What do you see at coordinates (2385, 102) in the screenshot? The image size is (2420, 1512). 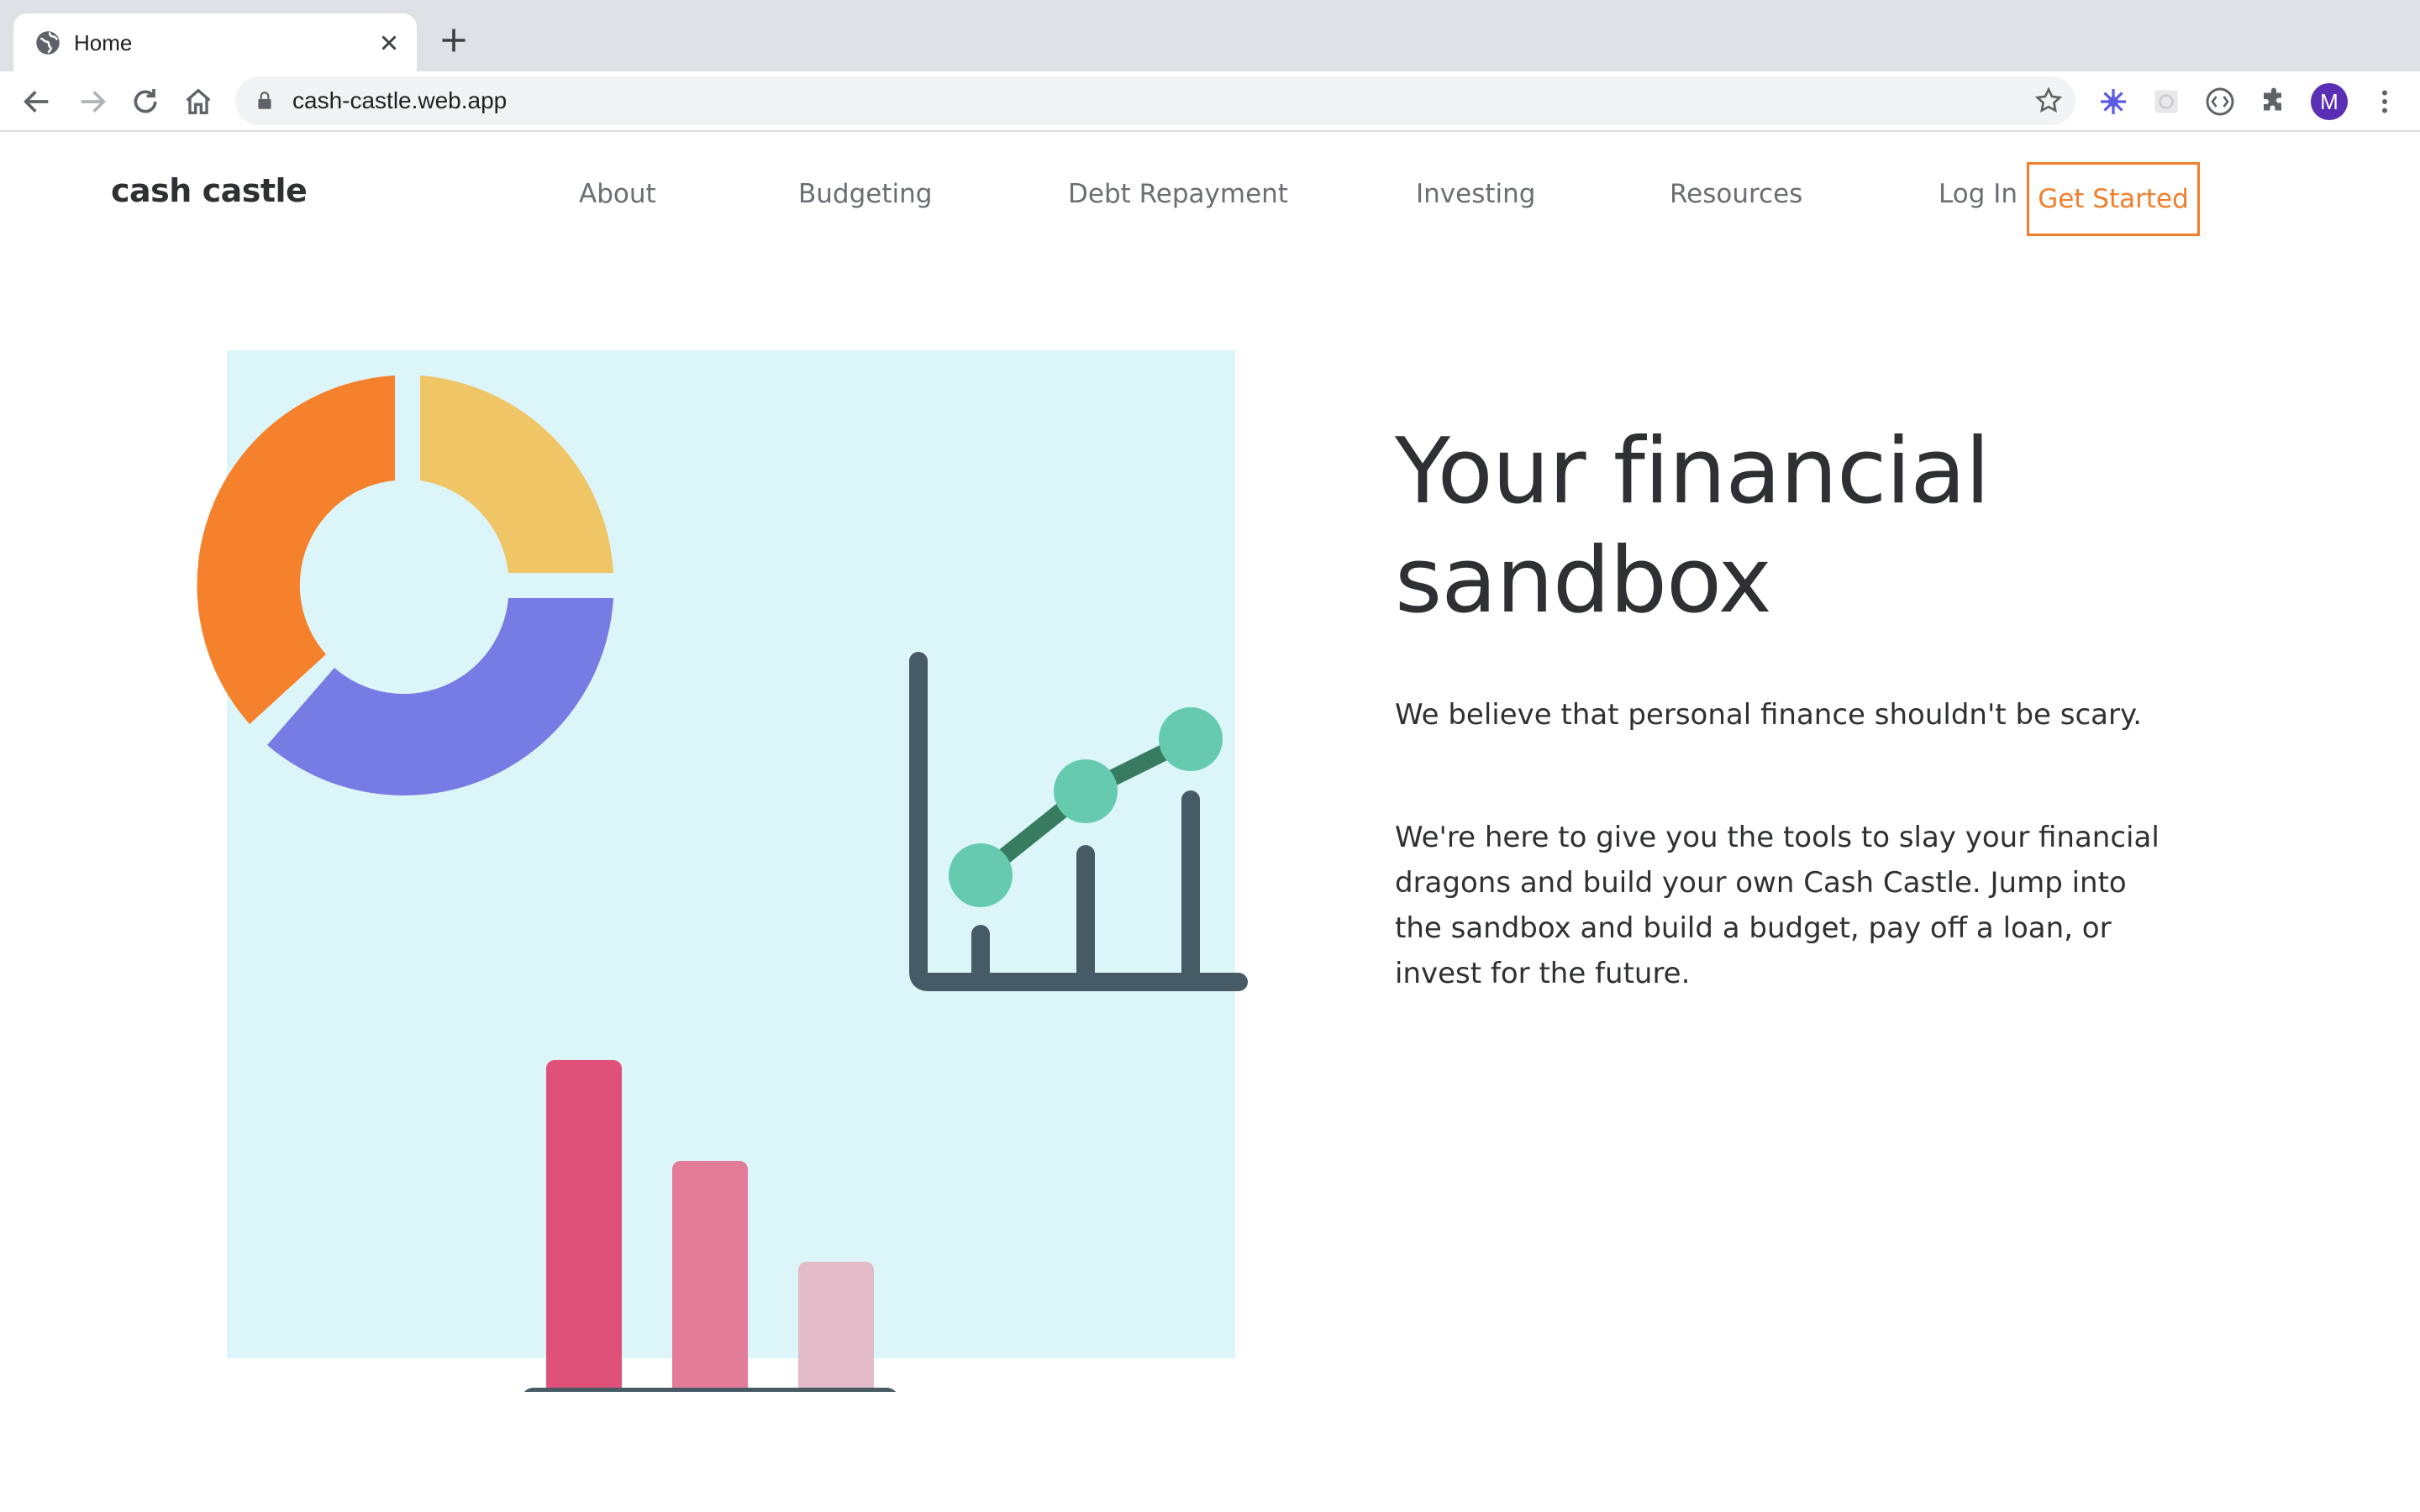 I see `browser-menu-icon` at bounding box center [2385, 102].